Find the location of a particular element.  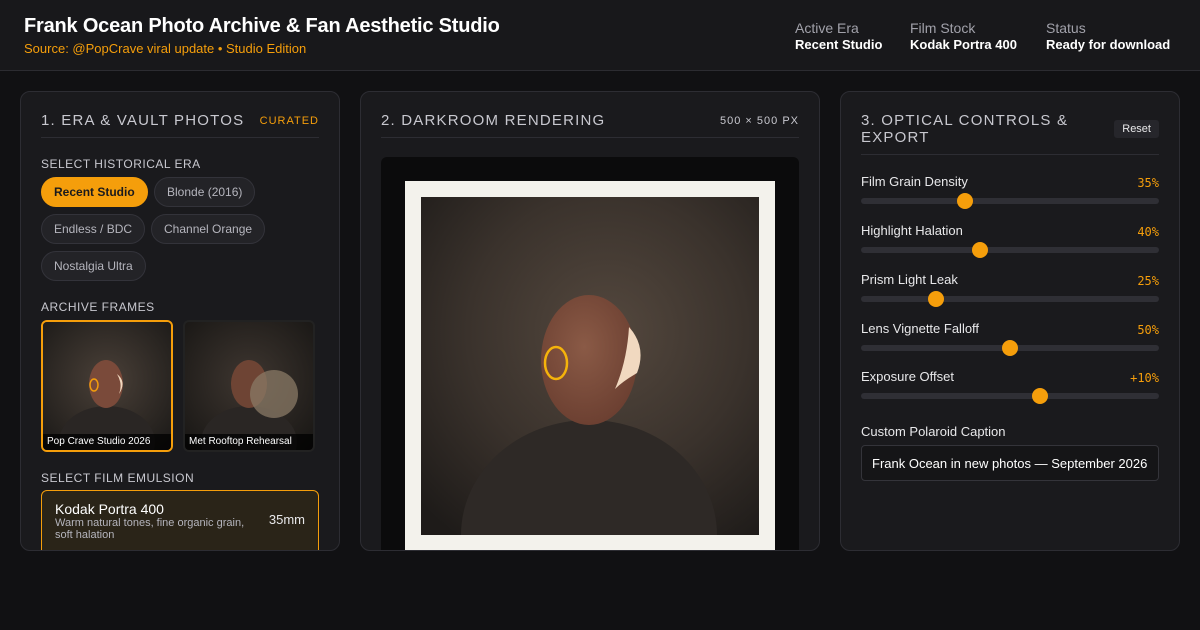

panel-header: 1. Era & Vault Photos Curated is located at coordinates (180, 125).